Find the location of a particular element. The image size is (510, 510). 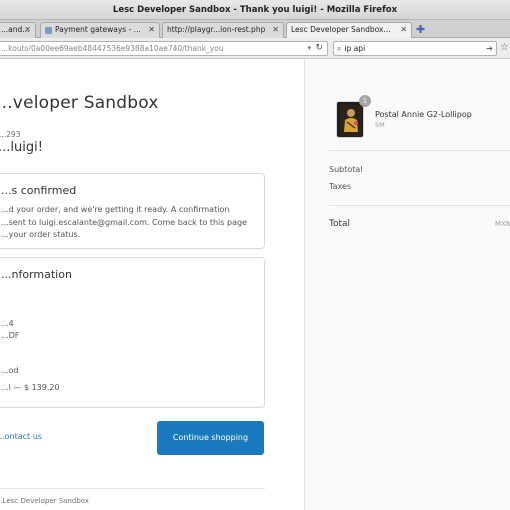

search-bar: ⌕ ip api ➔ is located at coordinates (415, 48).